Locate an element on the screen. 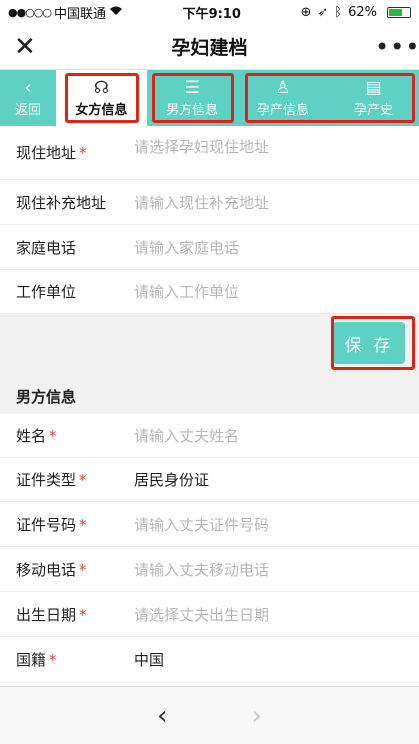  field-home-phone: 家庭电话 请输入家庭电话 is located at coordinates (209, 247).